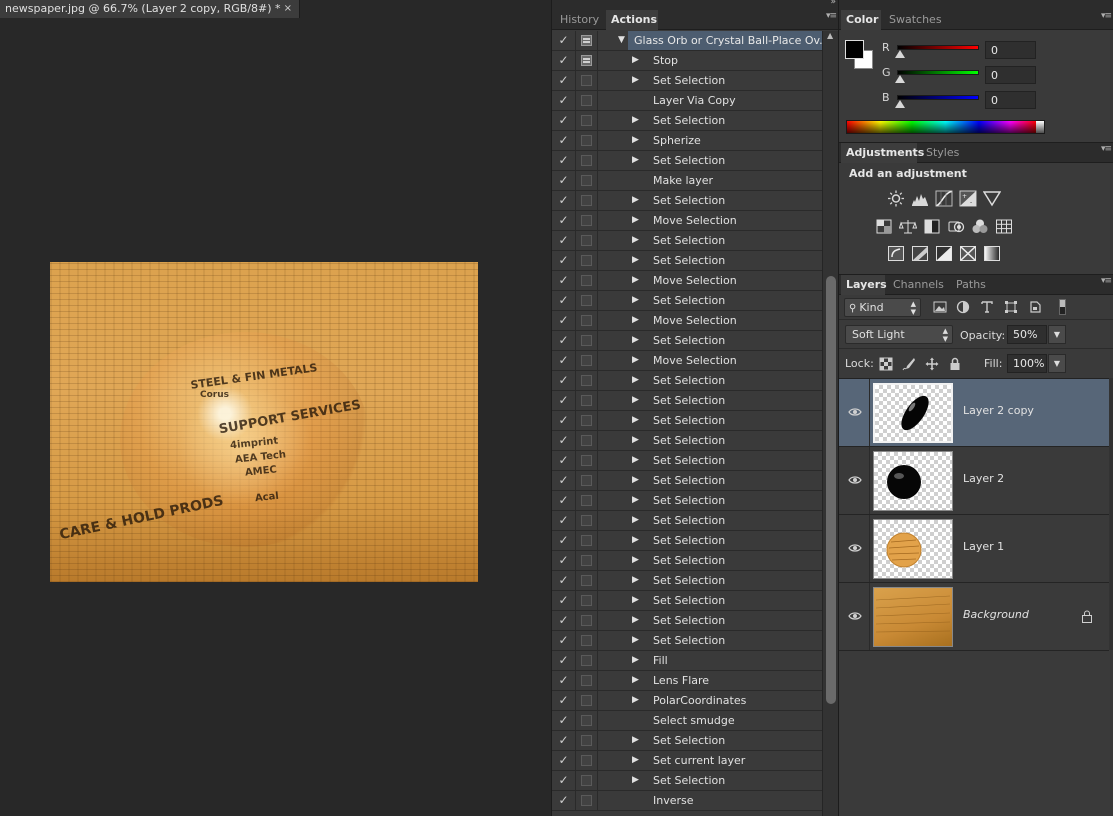  I want to click on red-slider-track, so click(938, 47).